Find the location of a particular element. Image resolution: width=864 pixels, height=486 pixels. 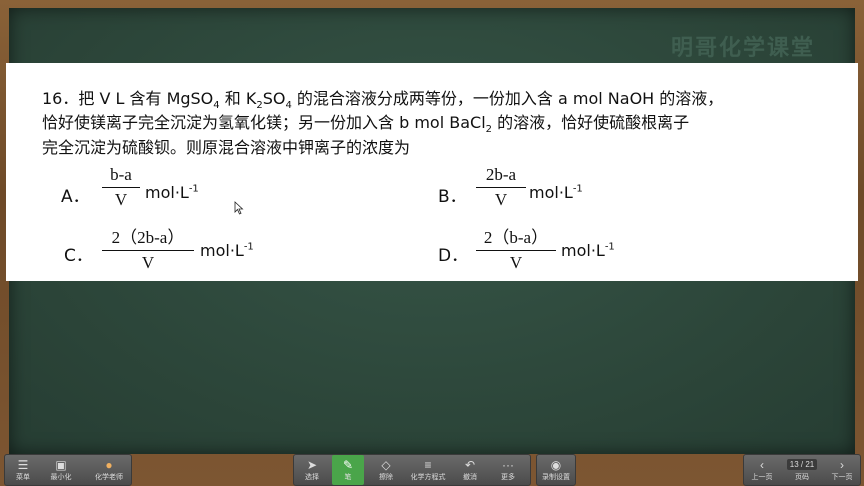

prev-page-button: ‹ 上一页 is located at coordinates (762, 470).